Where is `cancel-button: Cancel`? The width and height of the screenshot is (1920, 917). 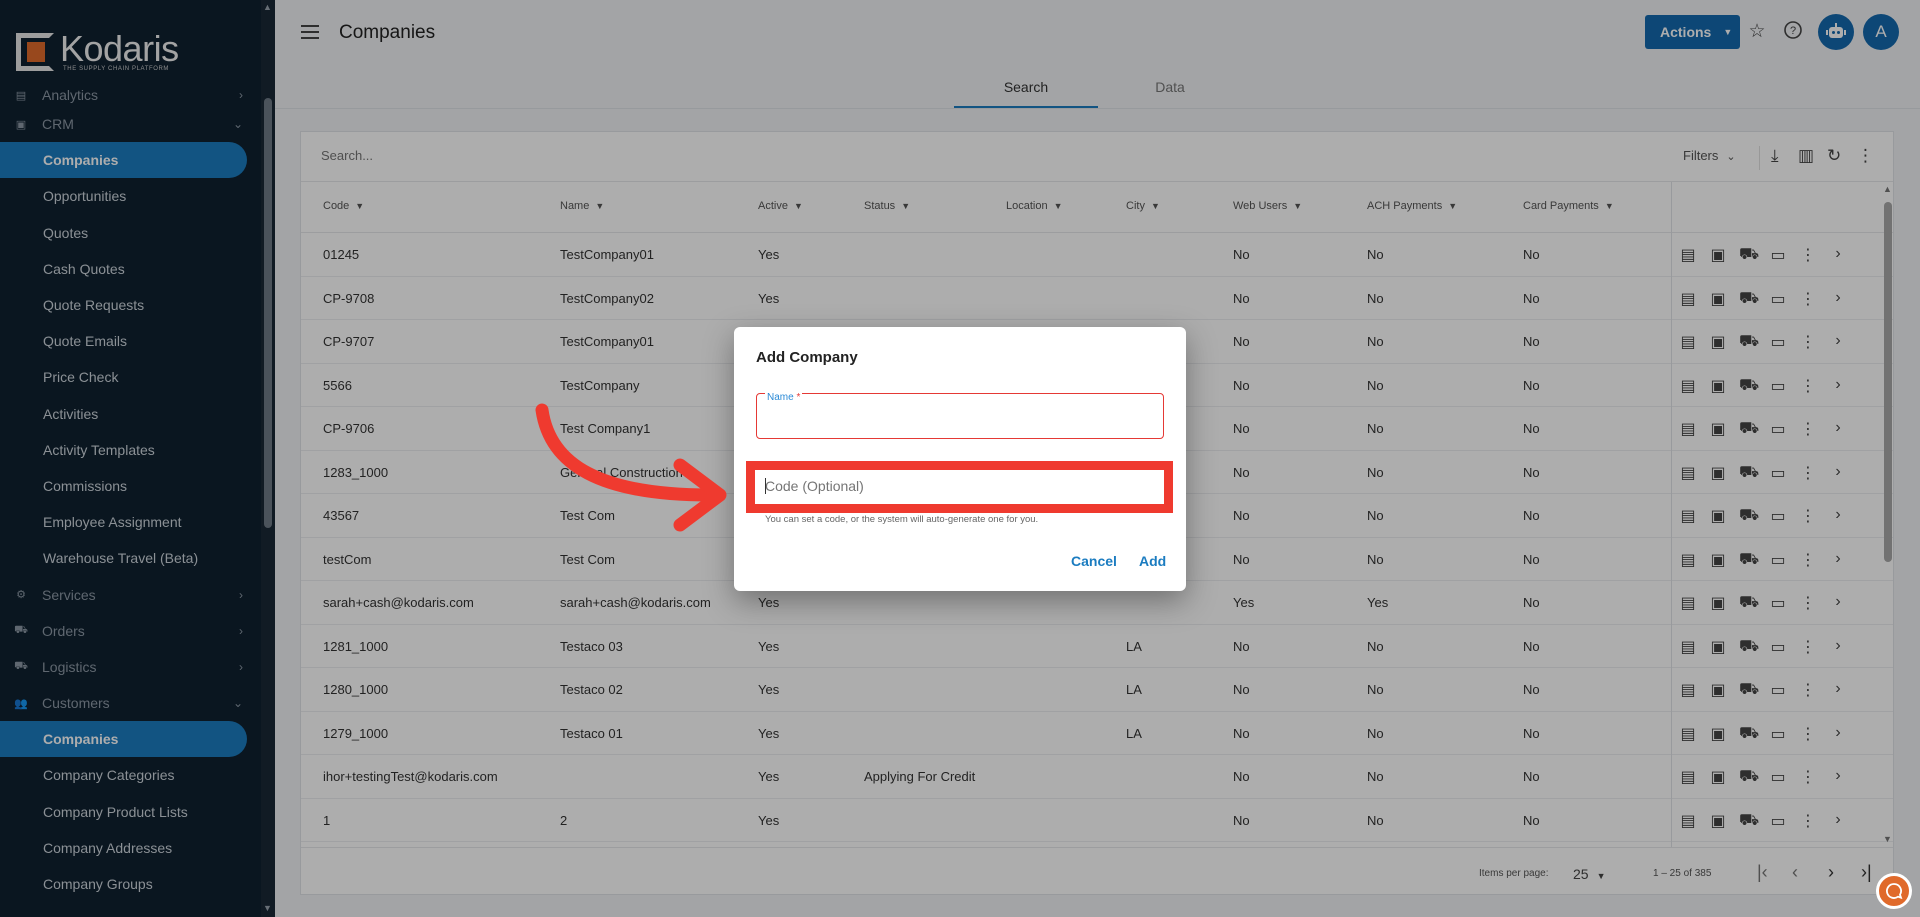
cancel-button: Cancel is located at coordinates (1094, 561).